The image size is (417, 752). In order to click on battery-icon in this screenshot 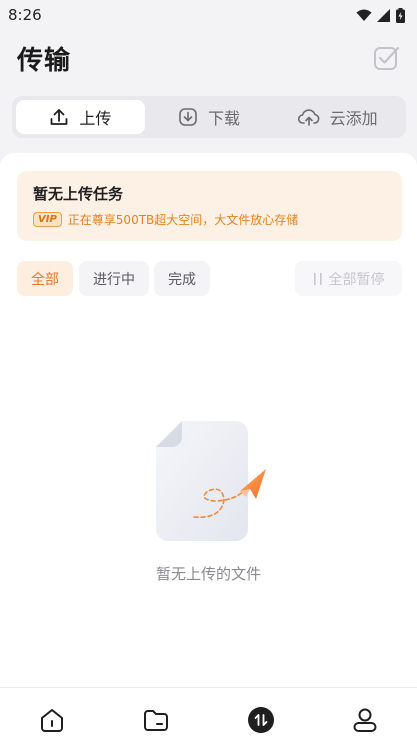, I will do `click(400, 15)`.